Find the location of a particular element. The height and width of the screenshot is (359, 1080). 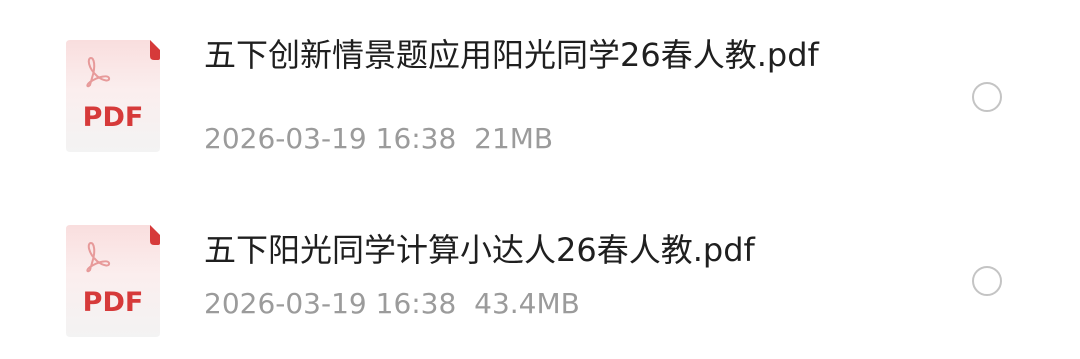

file-meta: 2026-03-19 16:38 43.4MB is located at coordinates (392, 303).